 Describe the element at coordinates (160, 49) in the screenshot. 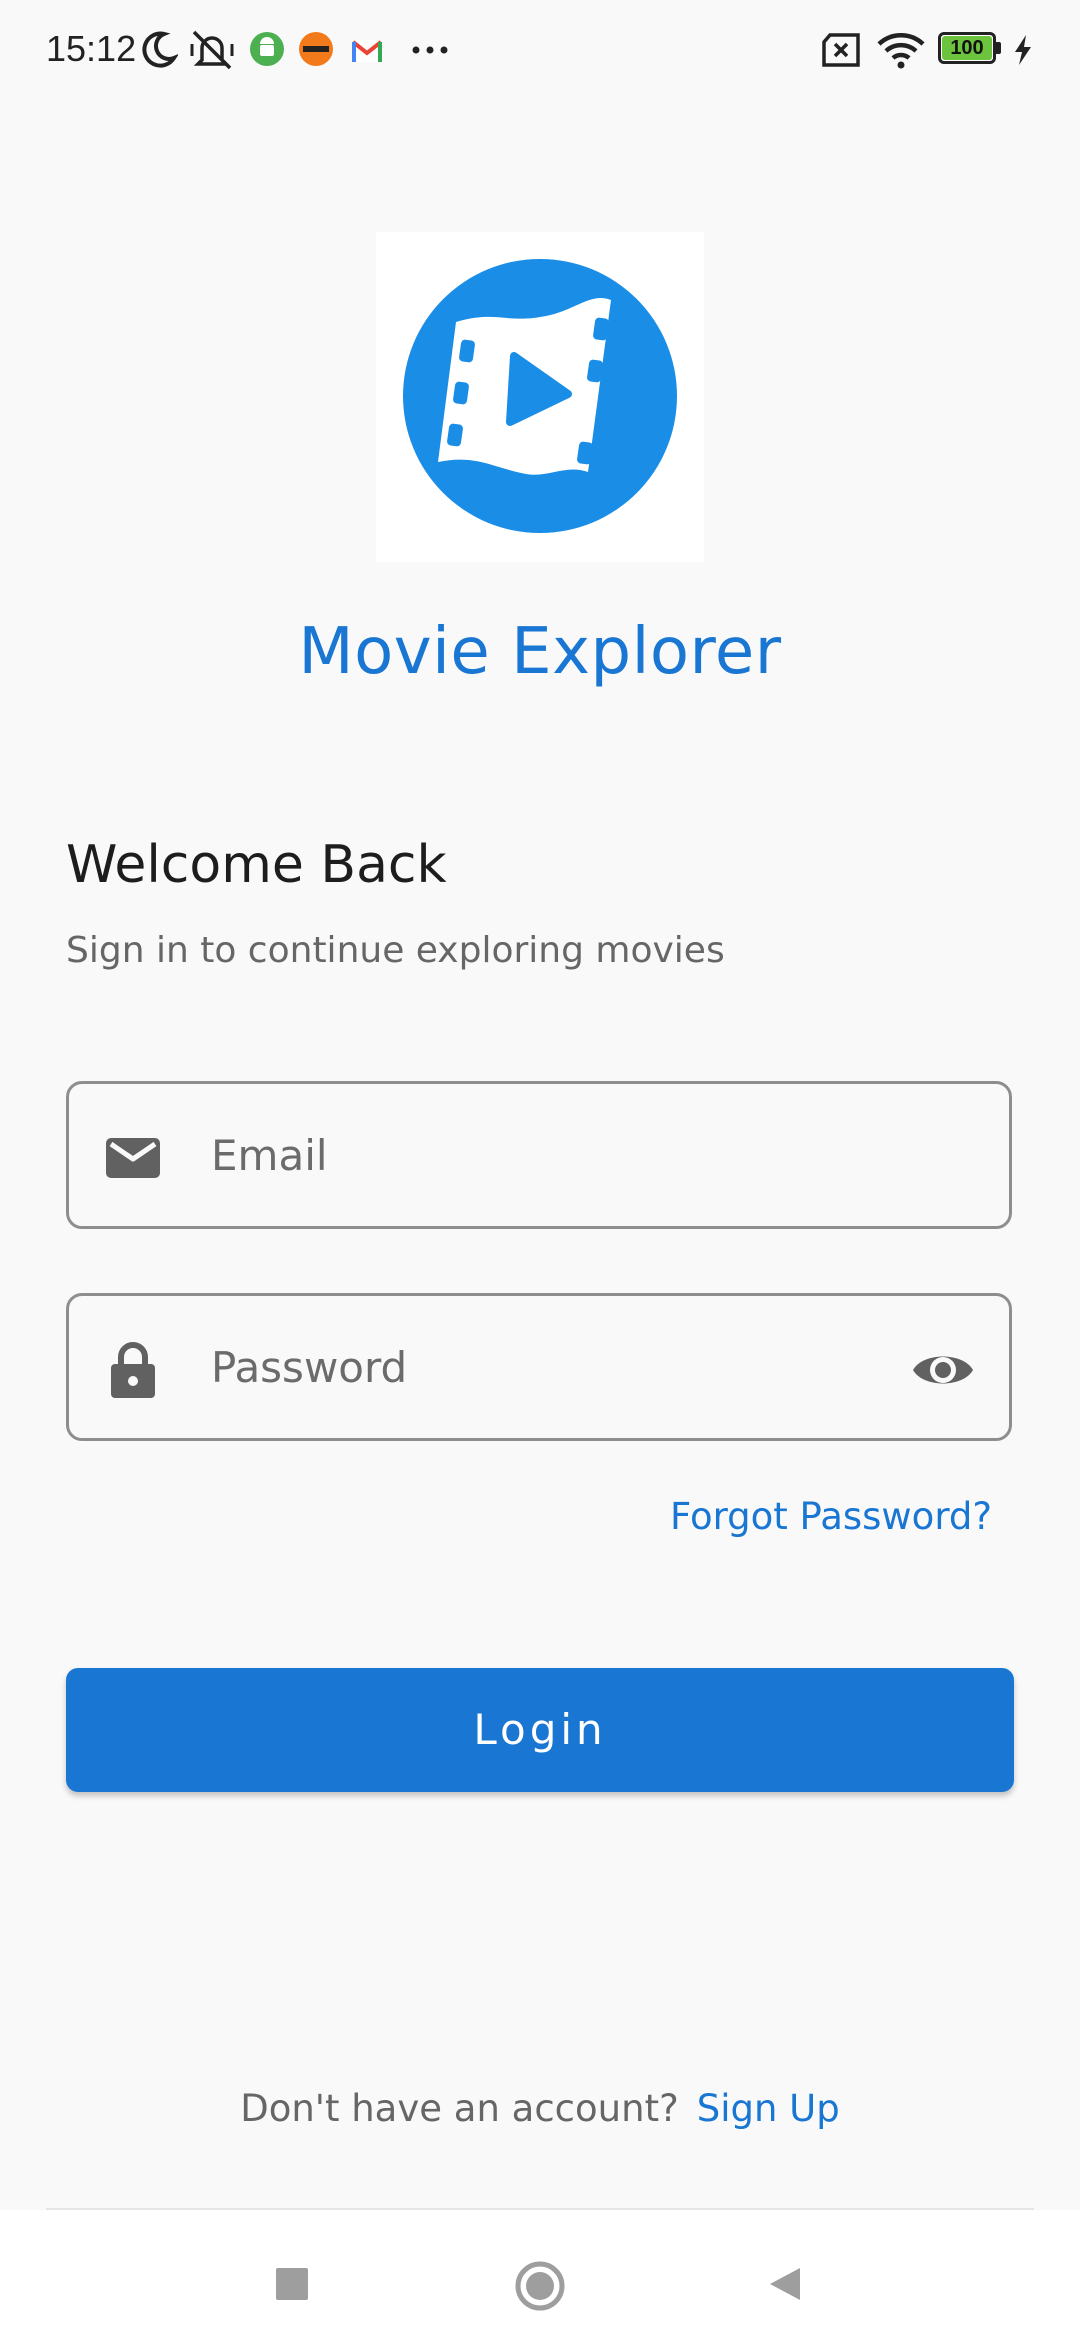

I see `moon-icon` at that location.